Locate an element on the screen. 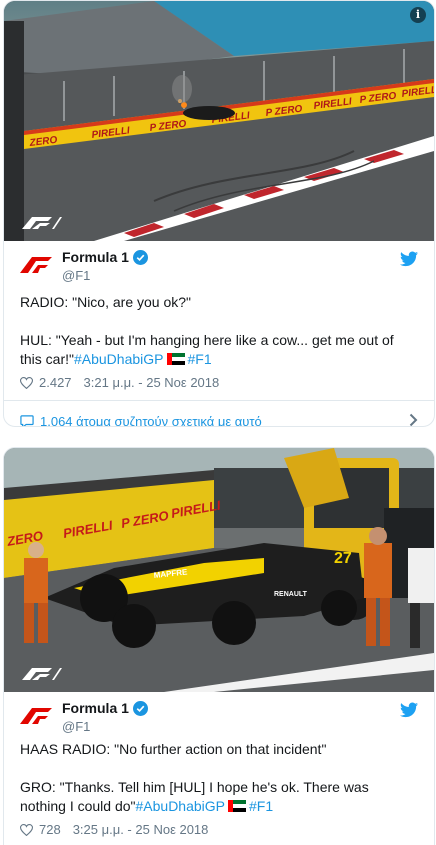 The image size is (436, 845). chevron-right-icon is located at coordinates (413, 420).